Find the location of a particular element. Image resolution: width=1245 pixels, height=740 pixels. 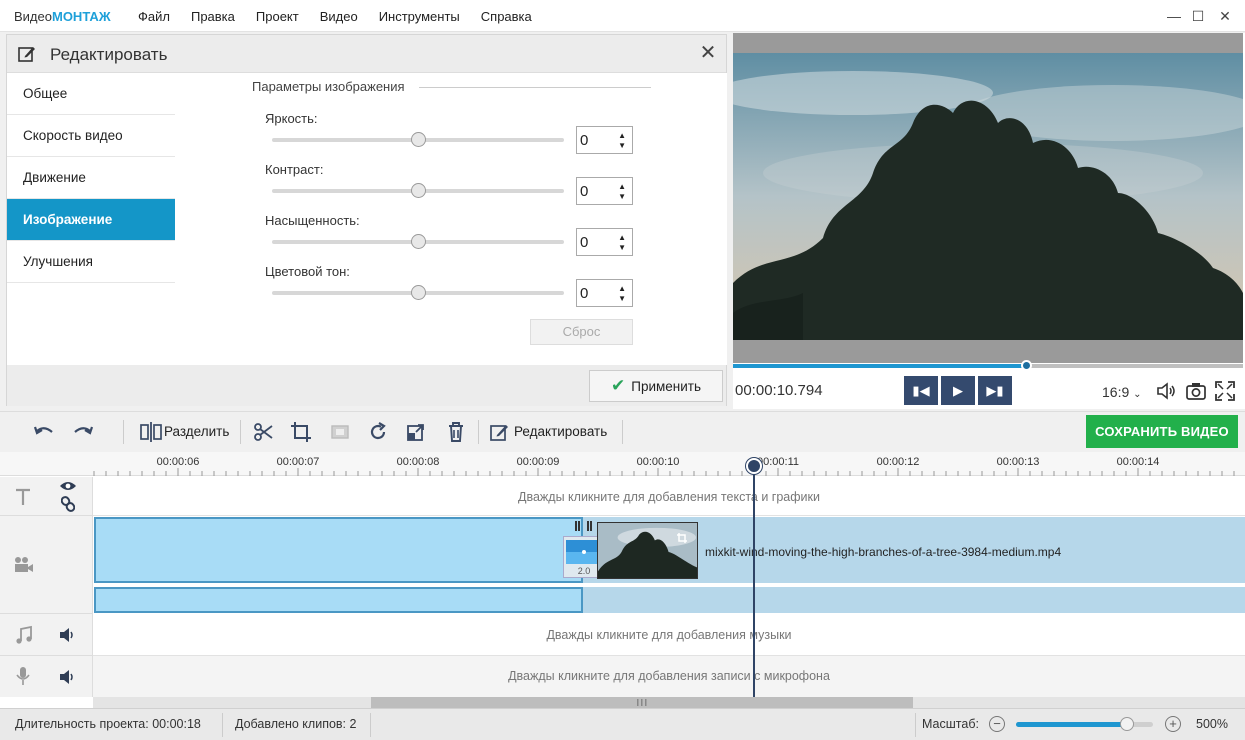

tab-enhancements: Улучшения is located at coordinates (91, 262).